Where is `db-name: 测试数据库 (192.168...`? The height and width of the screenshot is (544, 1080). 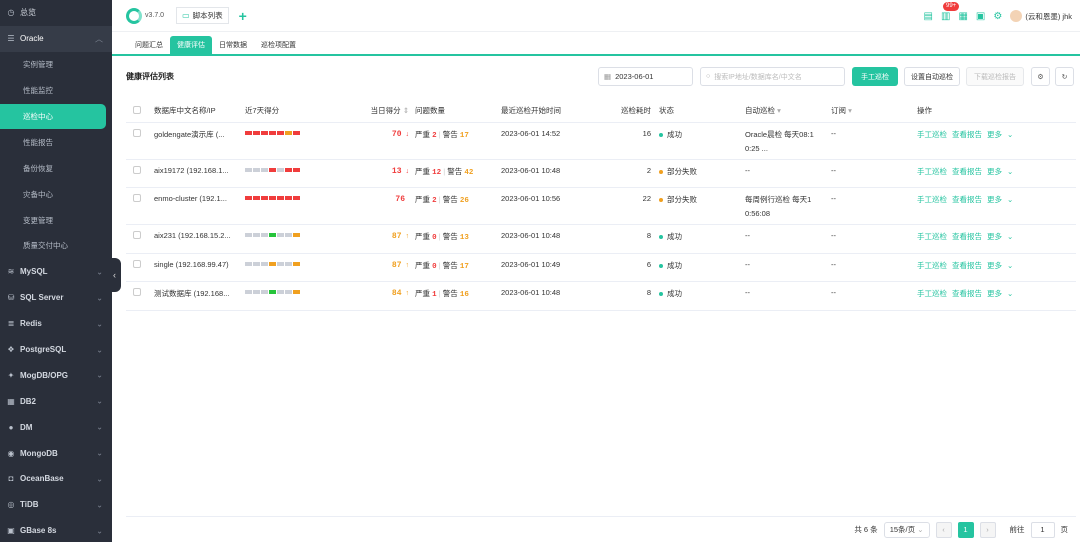
db-name: 测试数据库 (192.168... is located at coordinates (199, 296).